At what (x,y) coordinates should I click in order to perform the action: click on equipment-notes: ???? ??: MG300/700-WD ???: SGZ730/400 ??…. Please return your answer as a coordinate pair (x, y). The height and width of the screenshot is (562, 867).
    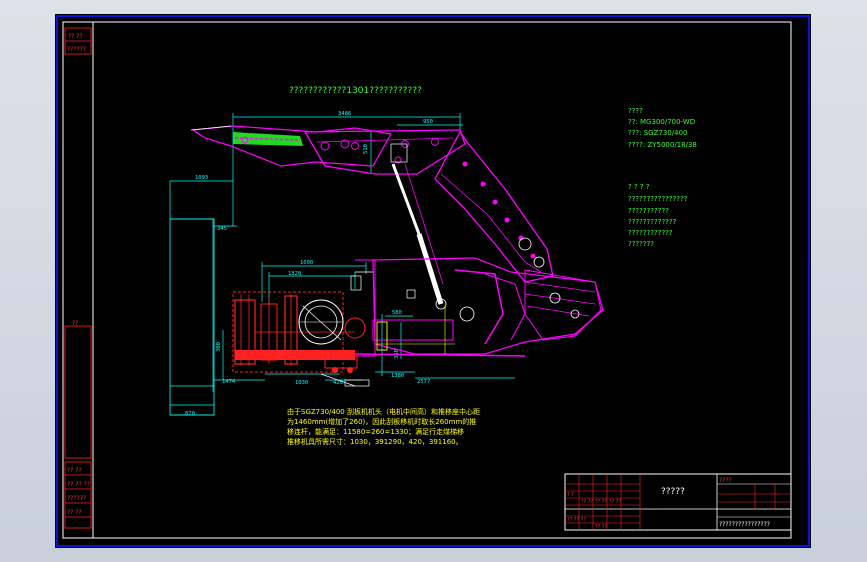
    Looking at the image, I should click on (662, 128).